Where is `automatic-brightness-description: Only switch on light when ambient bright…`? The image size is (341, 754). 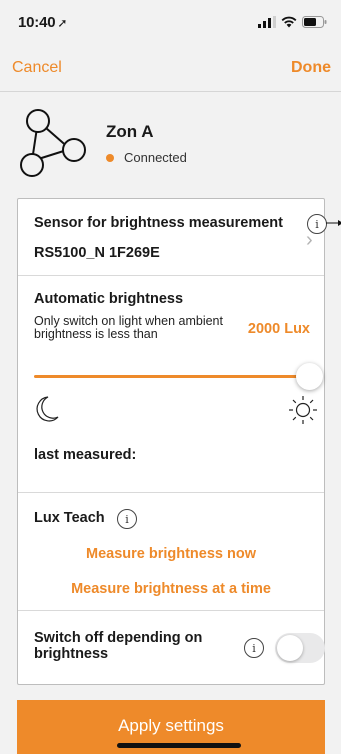
automatic-brightness-description: Only switch on light when ambient bright… is located at coordinates (128, 327).